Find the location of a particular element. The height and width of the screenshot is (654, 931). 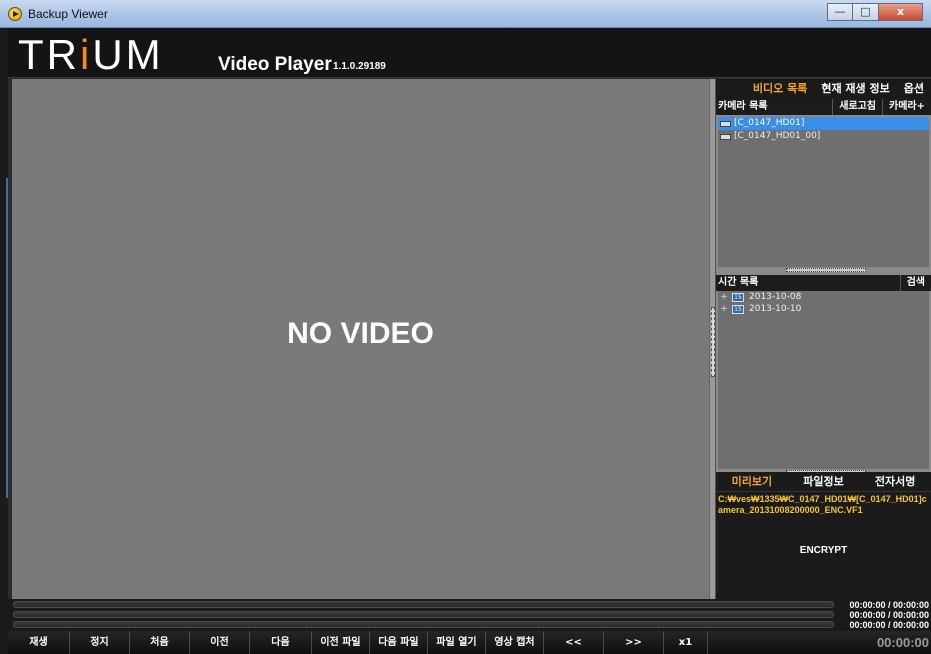

time-list-label: 시간 목록 is located at coordinates (738, 282).